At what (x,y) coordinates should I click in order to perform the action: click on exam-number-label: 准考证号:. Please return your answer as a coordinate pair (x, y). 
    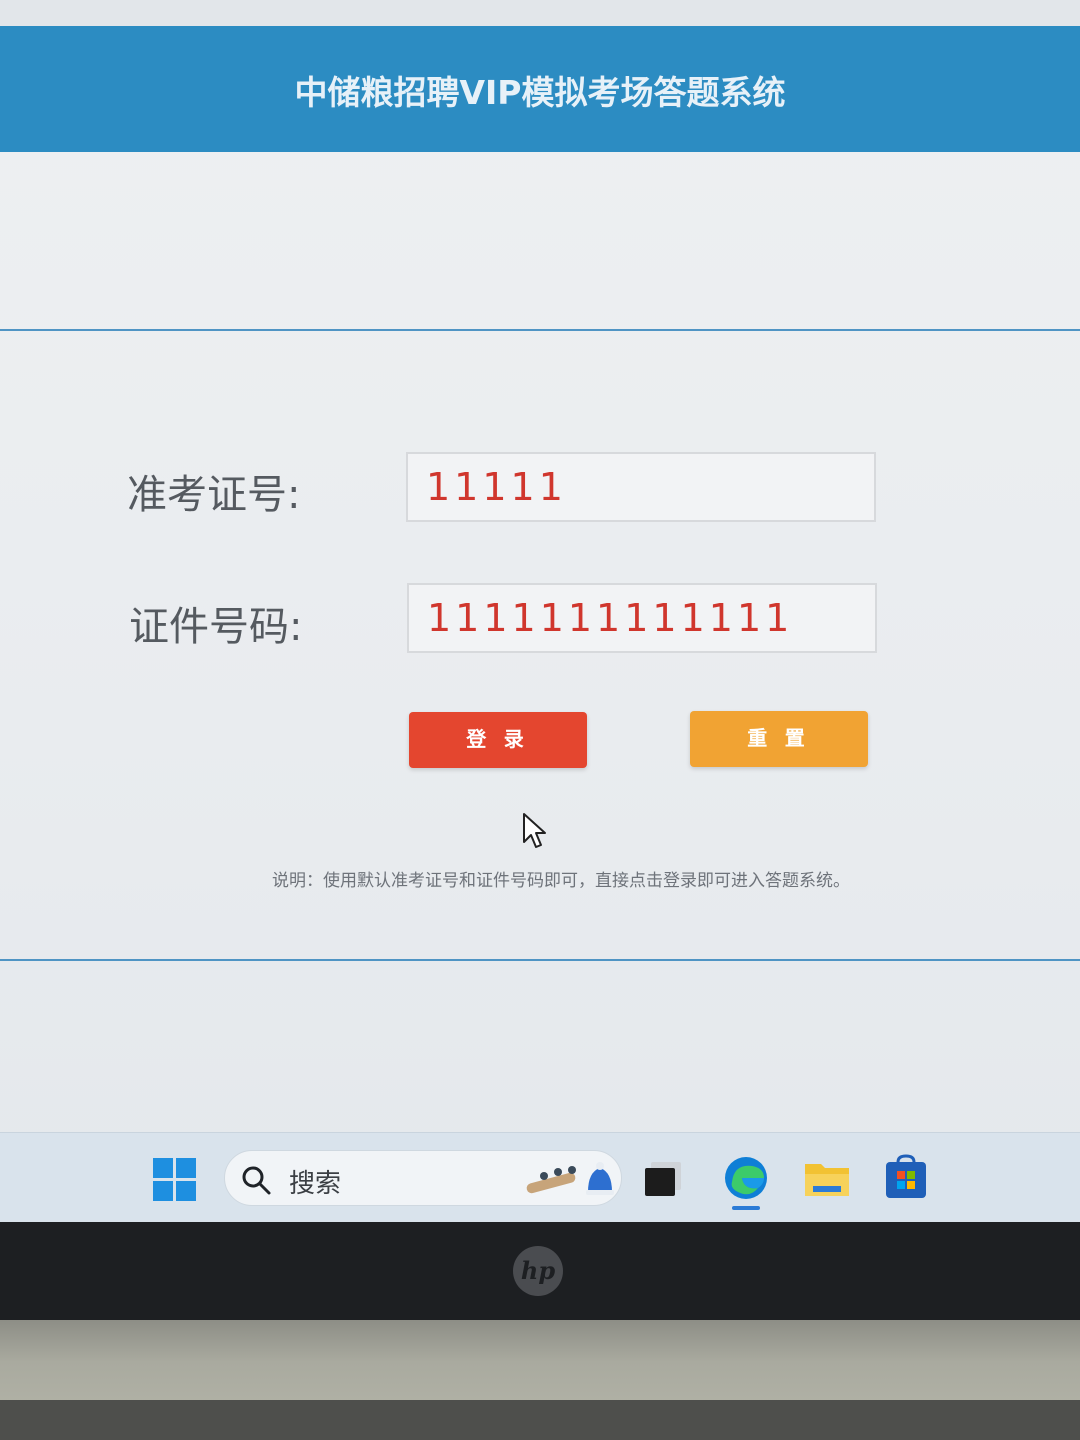
    Looking at the image, I should click on (214, 495).